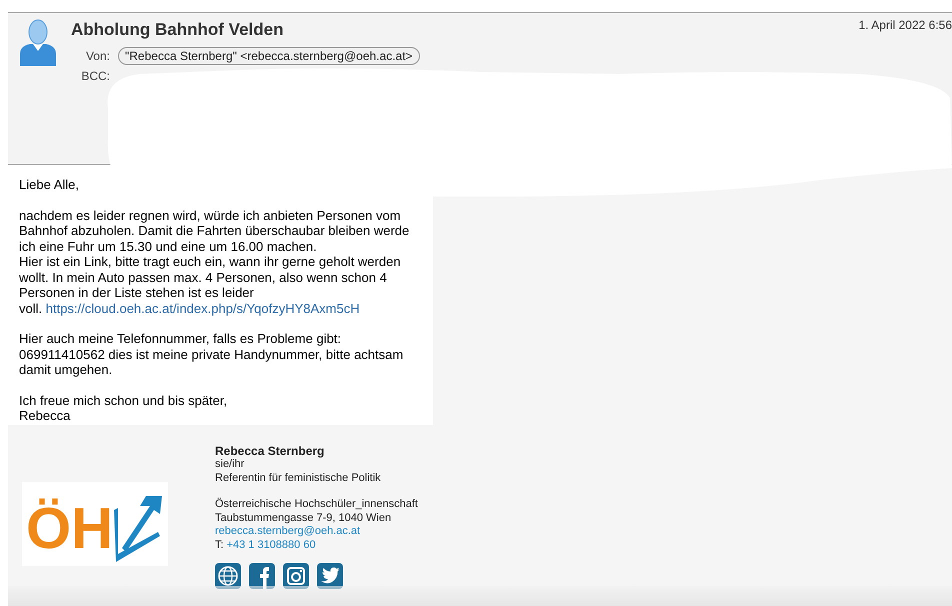 This screenshot has width=952, height=606. What do you see at coordinates (49, 184) in the screenshot?
I see `message-paragraph: Liebe Alle,` at bounding box center [49, 184].